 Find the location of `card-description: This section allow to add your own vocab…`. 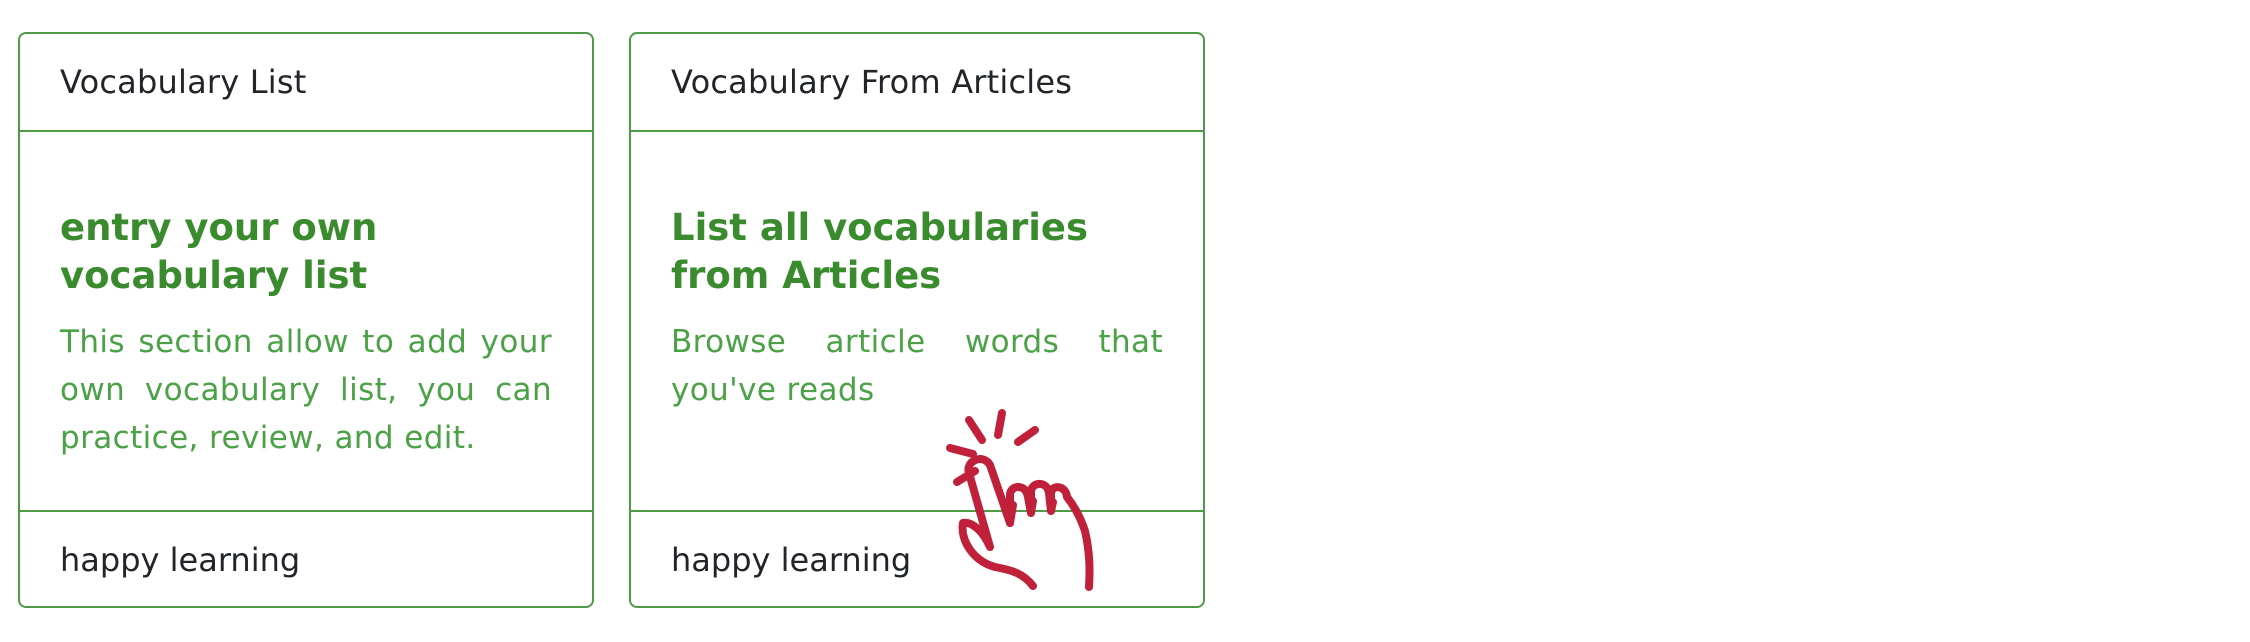

card-description: This section allow to add your own vocab… is located at coordinates (306, 390).